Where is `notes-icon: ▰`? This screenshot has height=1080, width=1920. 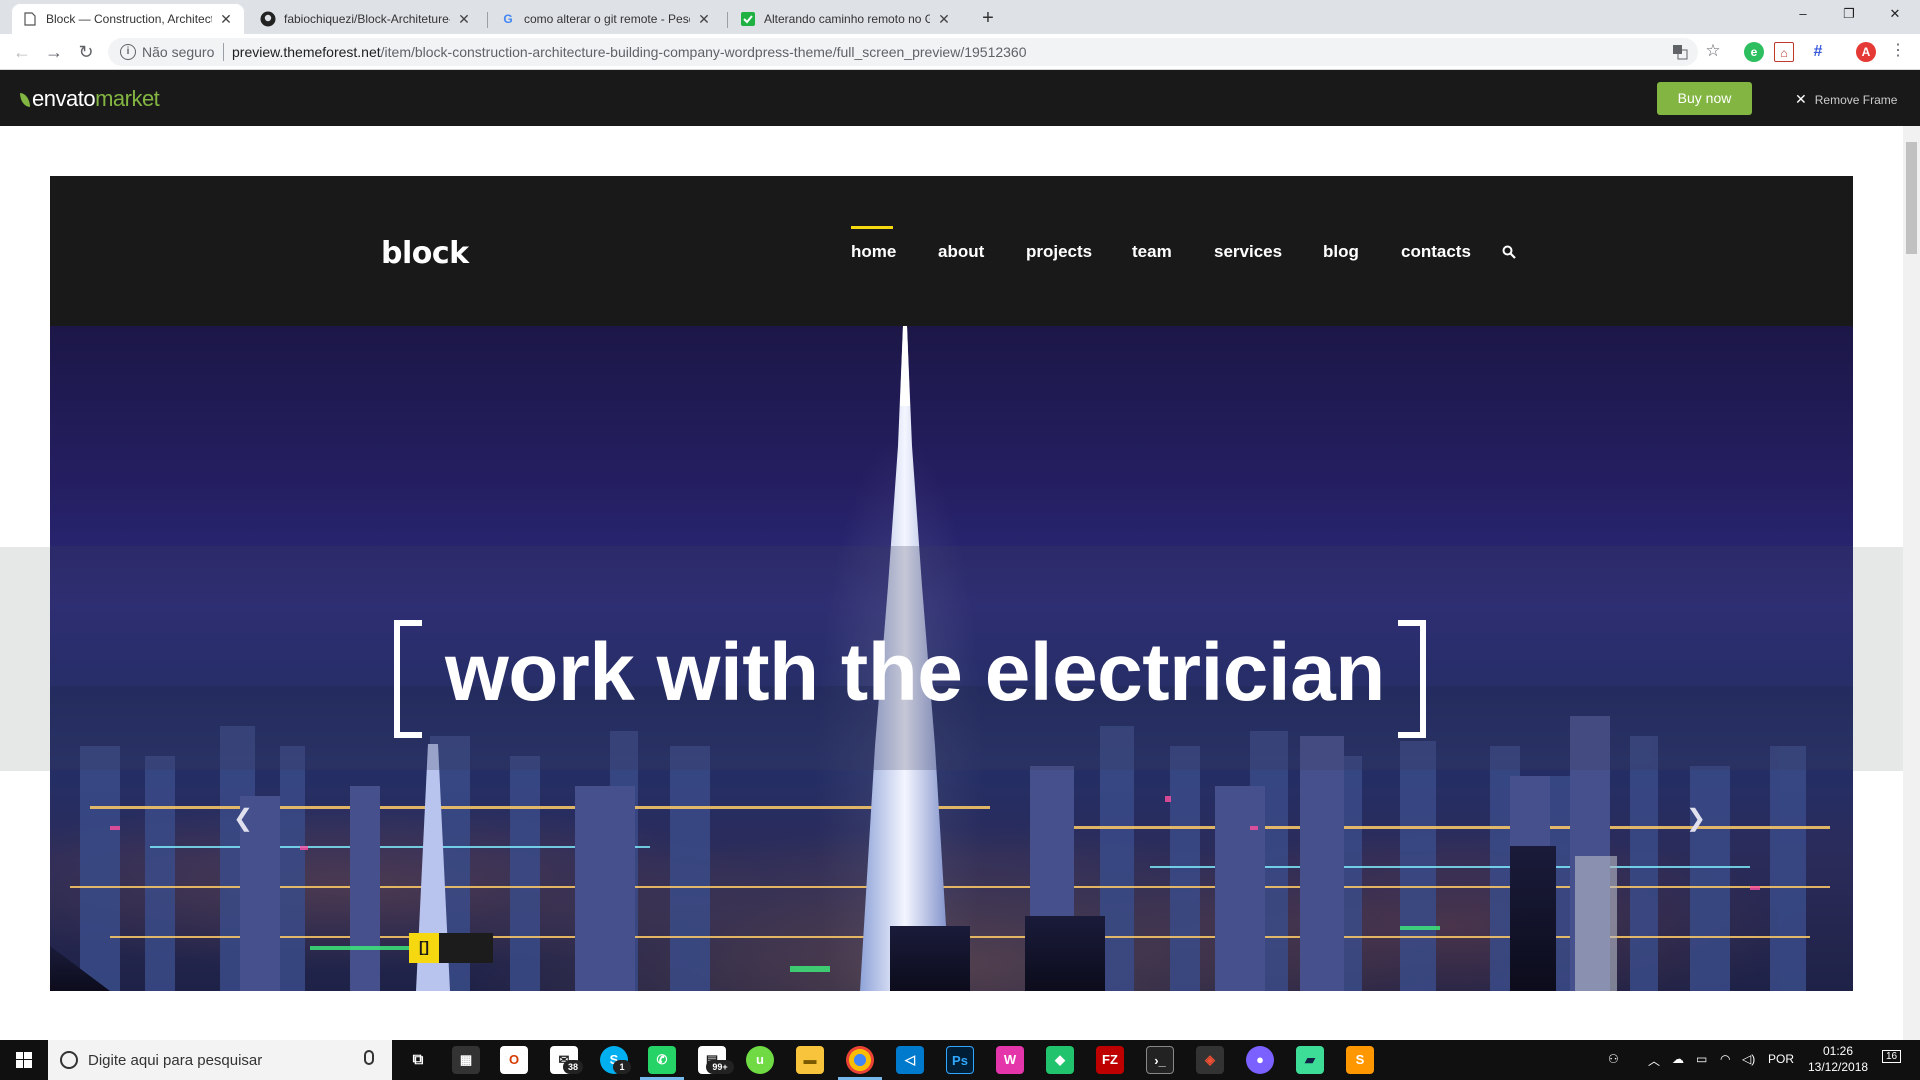 notes-icon: ▰ is located at coordinates (1310, 1060).